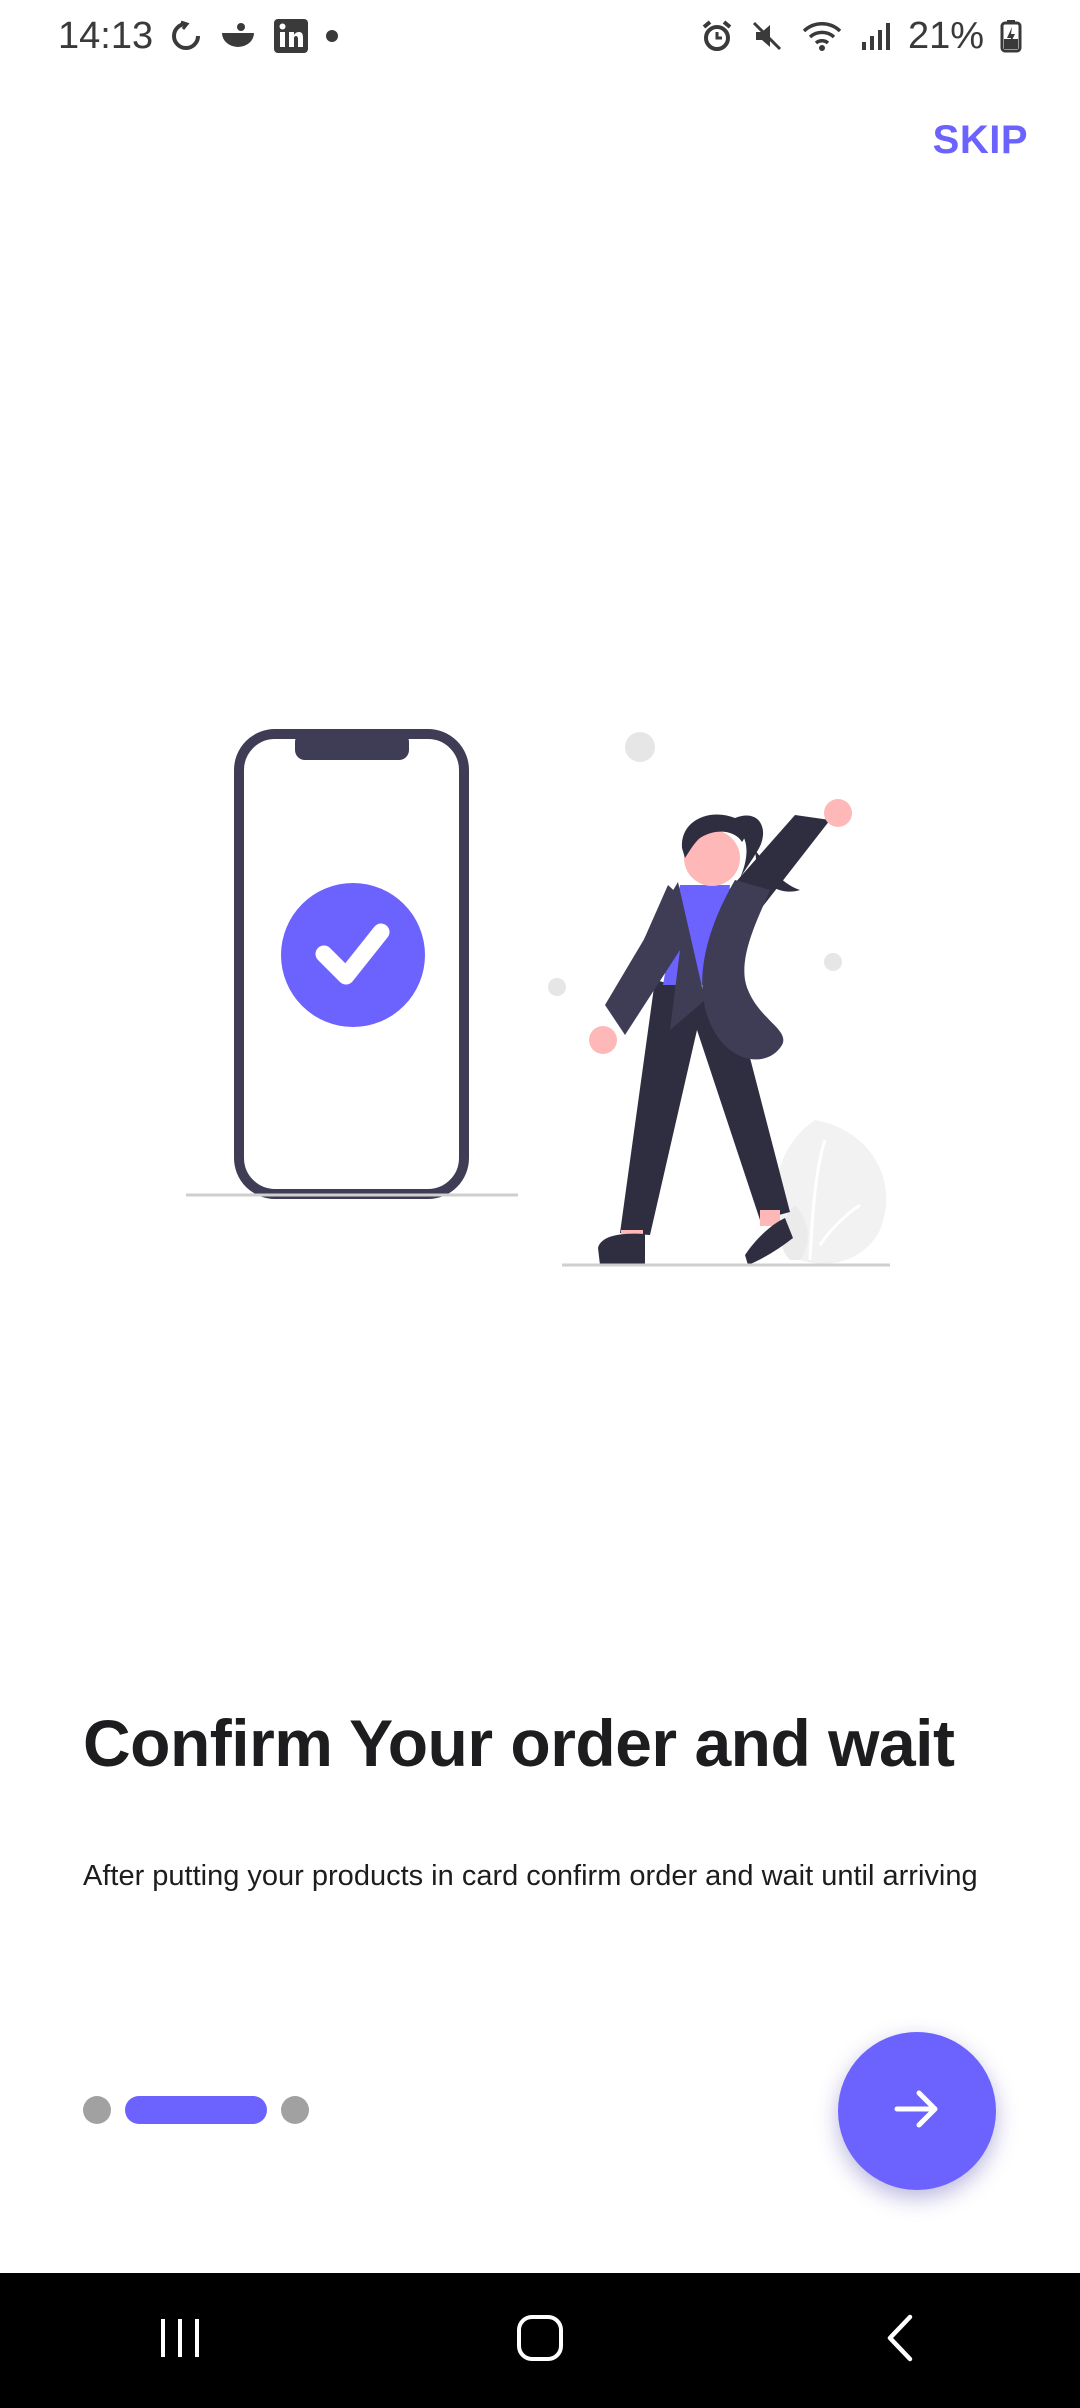 Image resolution: width=1080 pixels, height=2408 pixels. I want to click on back-icon, so click(900, 2340).